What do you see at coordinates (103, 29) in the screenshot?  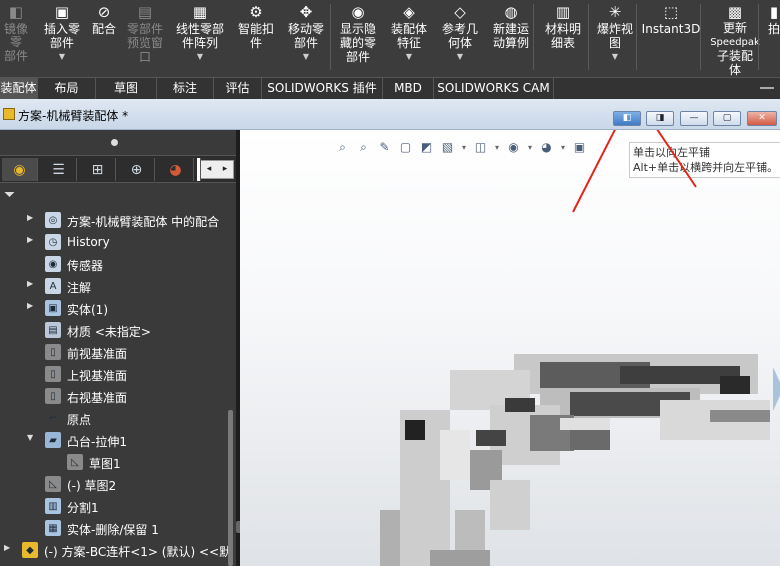 I see `ribbon-button-label: 配合` at bounding box center [103, 29].